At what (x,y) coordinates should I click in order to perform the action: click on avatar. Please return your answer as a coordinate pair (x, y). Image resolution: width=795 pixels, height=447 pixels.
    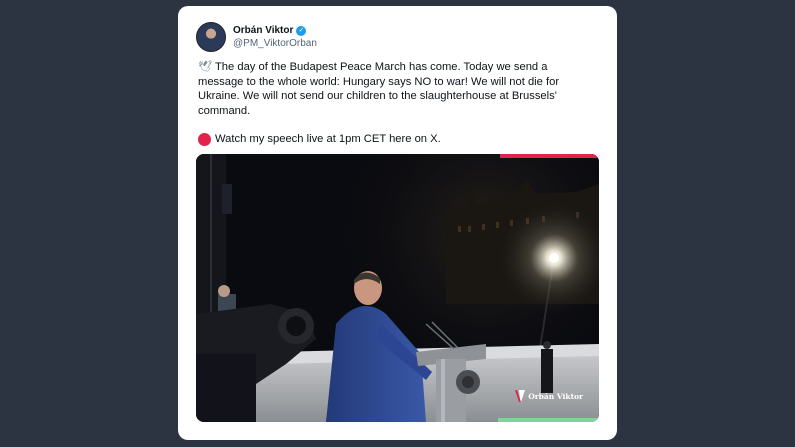
    Looking at the image, I should click on (211, 37).